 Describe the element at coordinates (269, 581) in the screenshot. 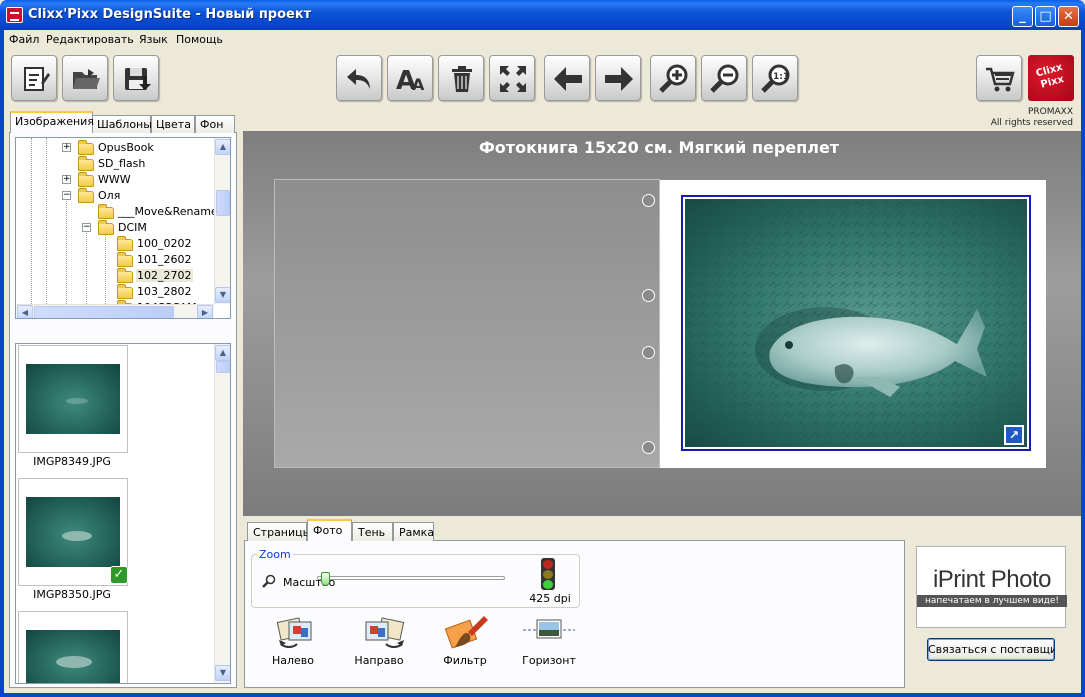

I see `magnifier-icon` at that location.